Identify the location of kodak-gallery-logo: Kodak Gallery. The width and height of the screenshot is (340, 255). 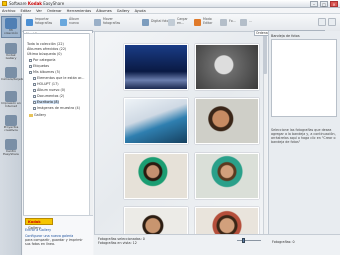
(39, 224).